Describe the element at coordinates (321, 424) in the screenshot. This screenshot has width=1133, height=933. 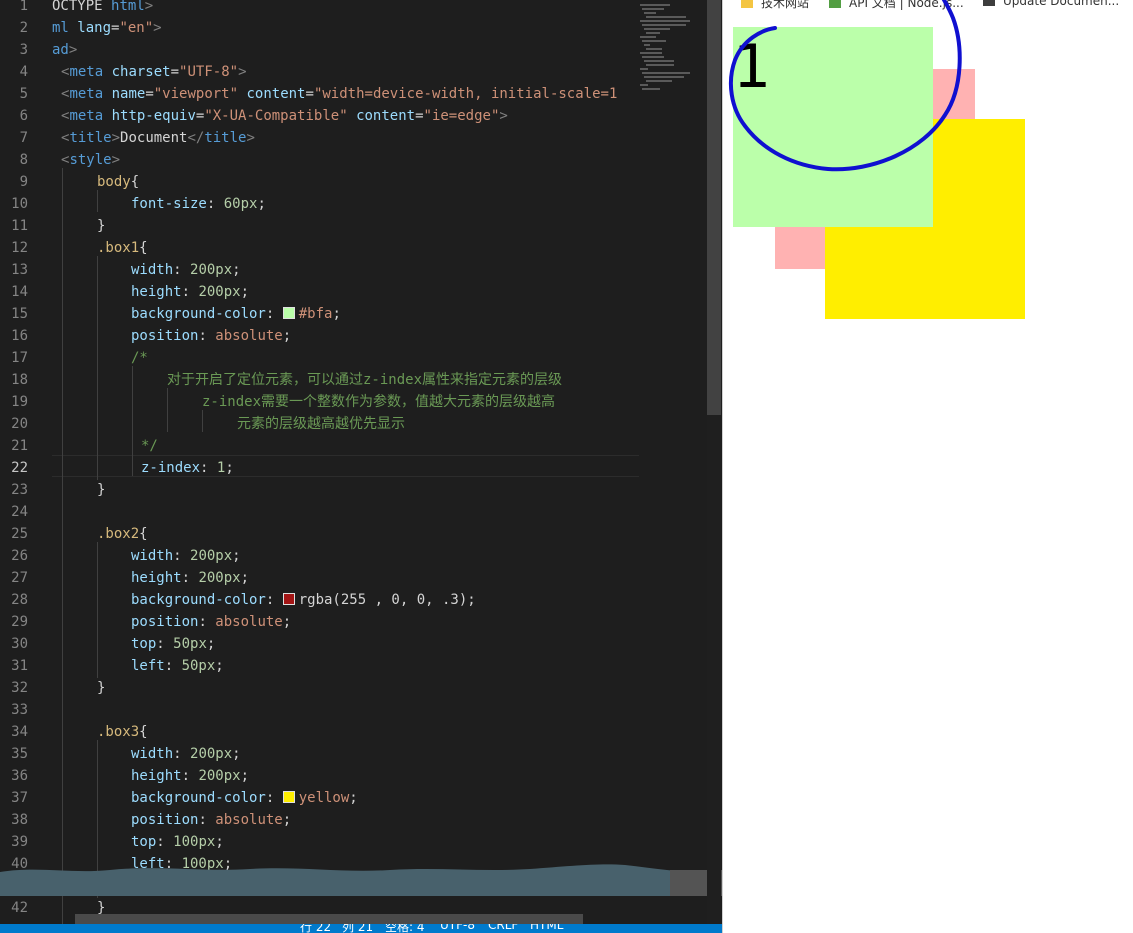
I see `code-line-20: 元素的层级越高越优先显示` at that location.